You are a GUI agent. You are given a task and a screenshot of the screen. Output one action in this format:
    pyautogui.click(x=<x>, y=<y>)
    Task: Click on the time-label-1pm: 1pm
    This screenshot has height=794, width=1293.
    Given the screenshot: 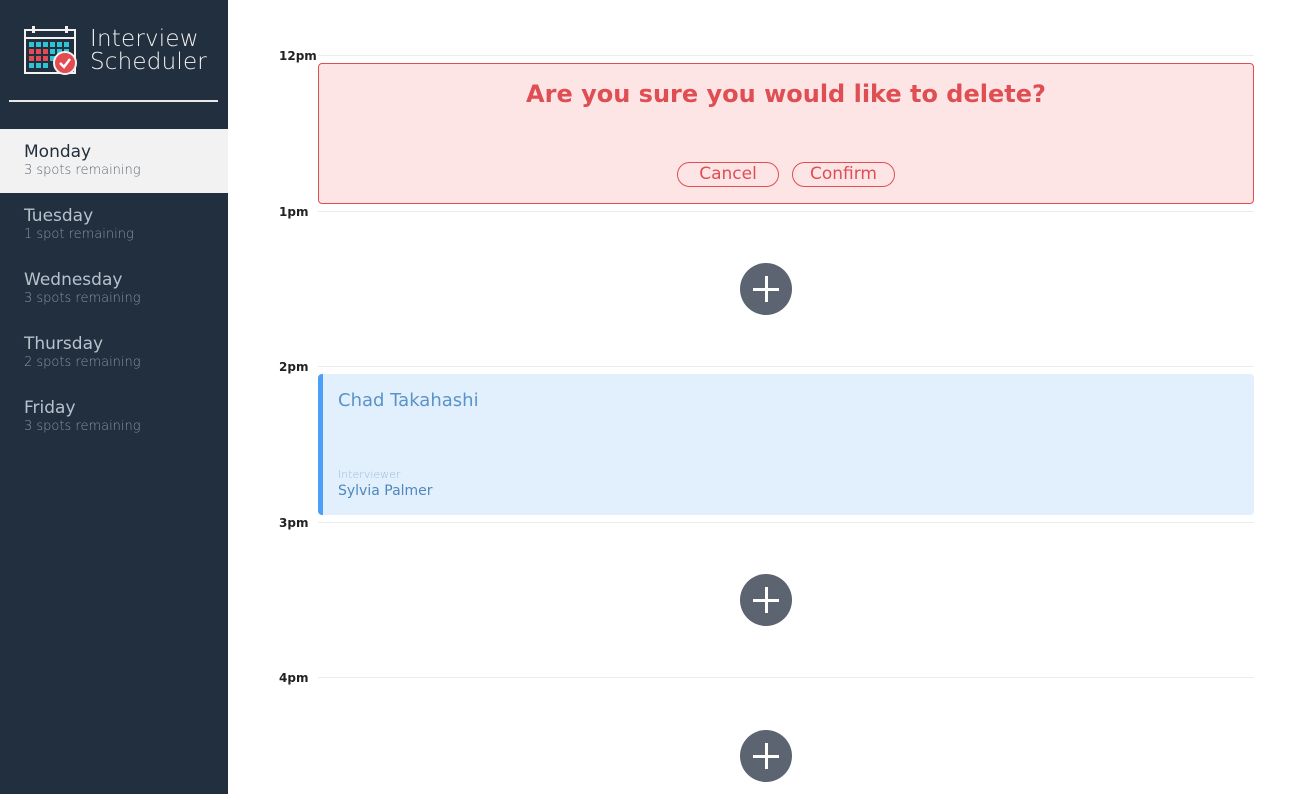 What is the action you would take?
    pyautogui.click(x=294, y=212)
    